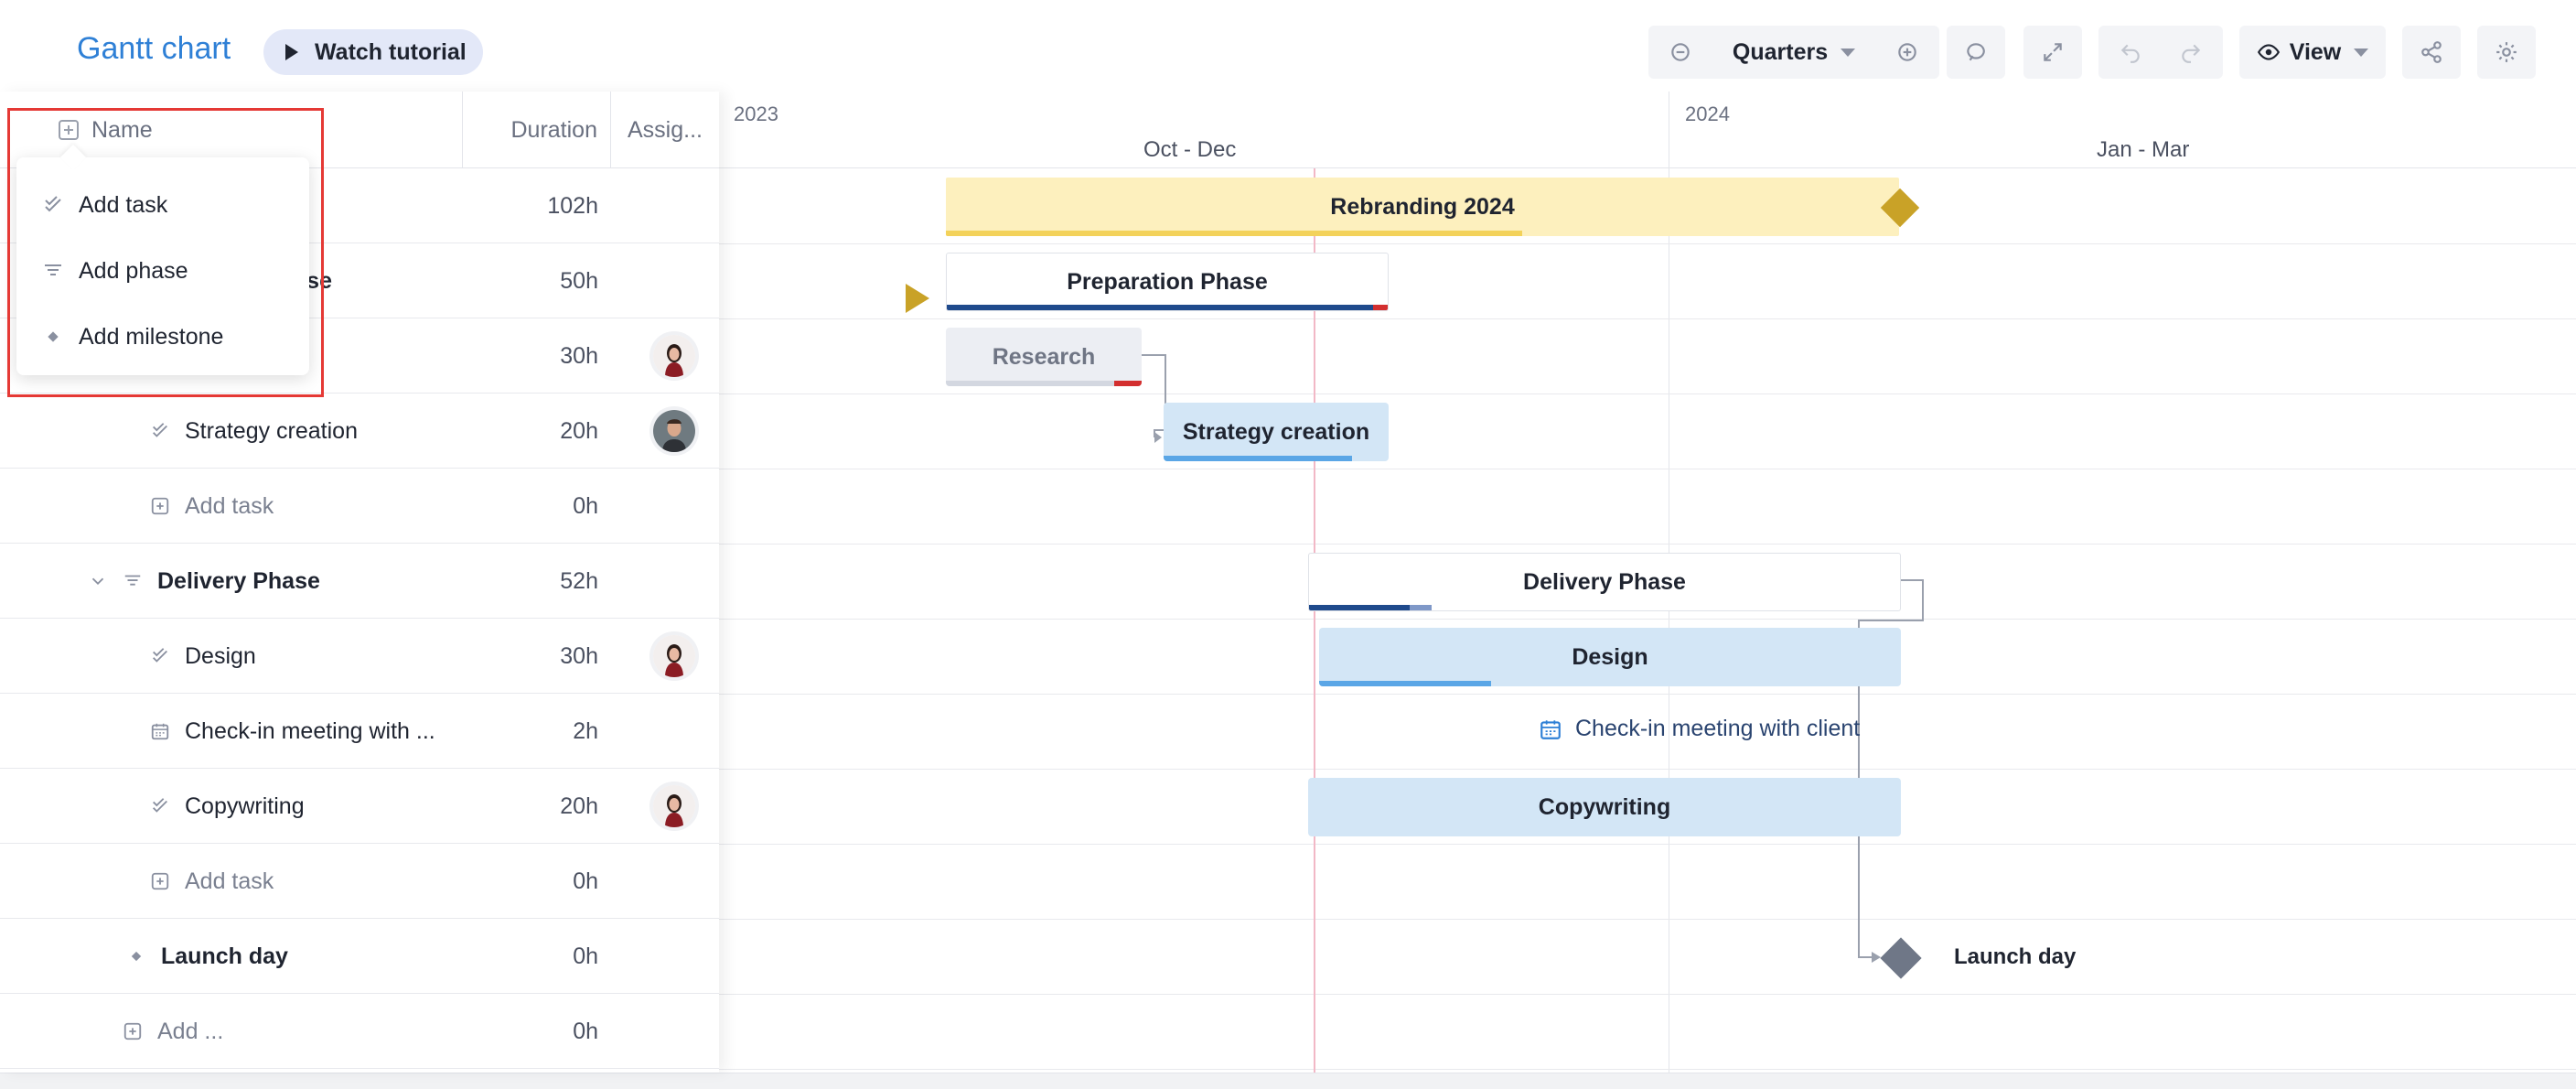 The image size is (2576, 1089). I want to click on menu-item-add-milestone: Add milestone, so click(163, 337).